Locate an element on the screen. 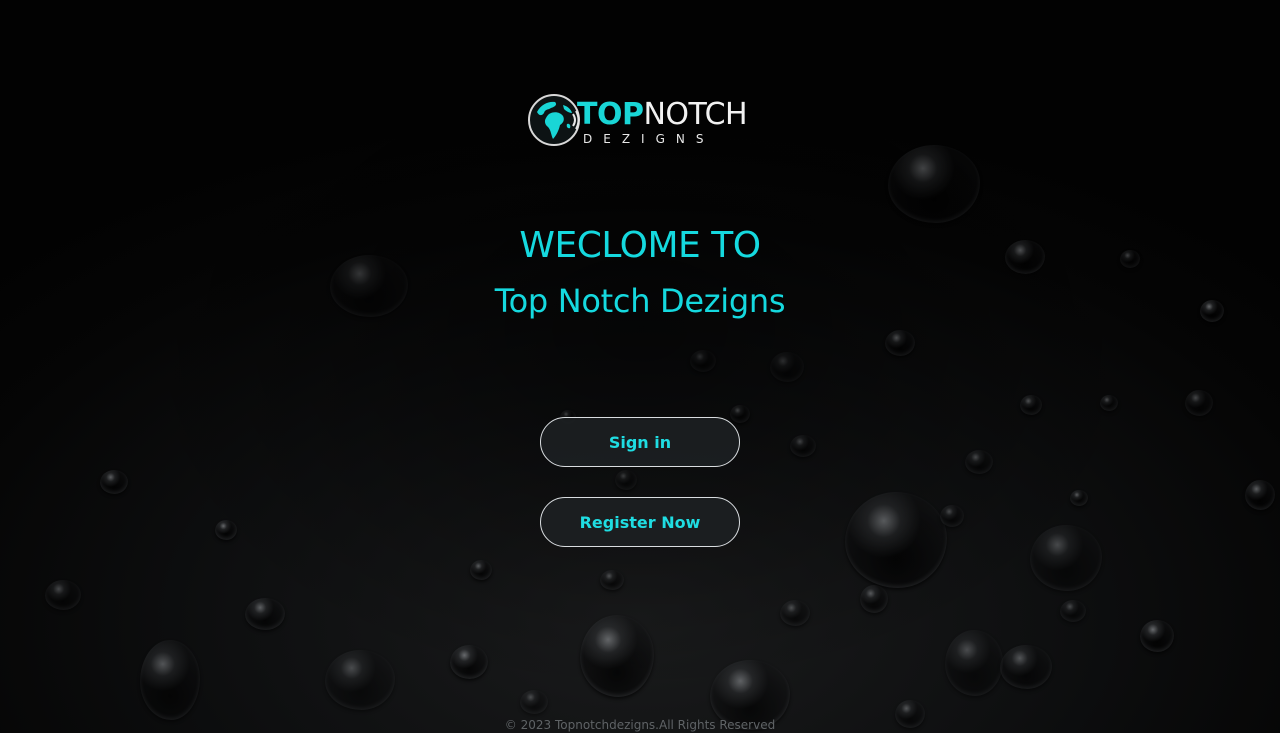  logo-word-notch: NOTCH is located at coordinates (695, 114).